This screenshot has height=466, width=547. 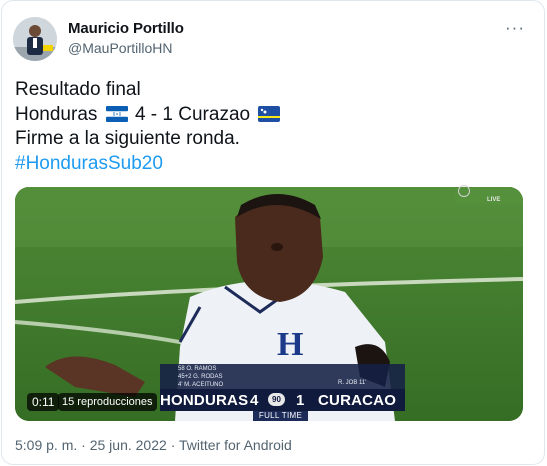 What do you see at coordinates (78, 89) in the screenshot?
I see `tweet-line-1: Resultado final` at bounding box center [78, 89].